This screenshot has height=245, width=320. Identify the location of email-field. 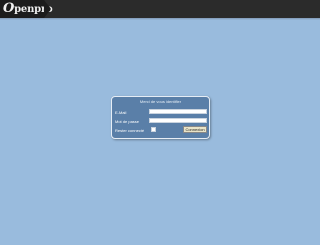
(178, 111).